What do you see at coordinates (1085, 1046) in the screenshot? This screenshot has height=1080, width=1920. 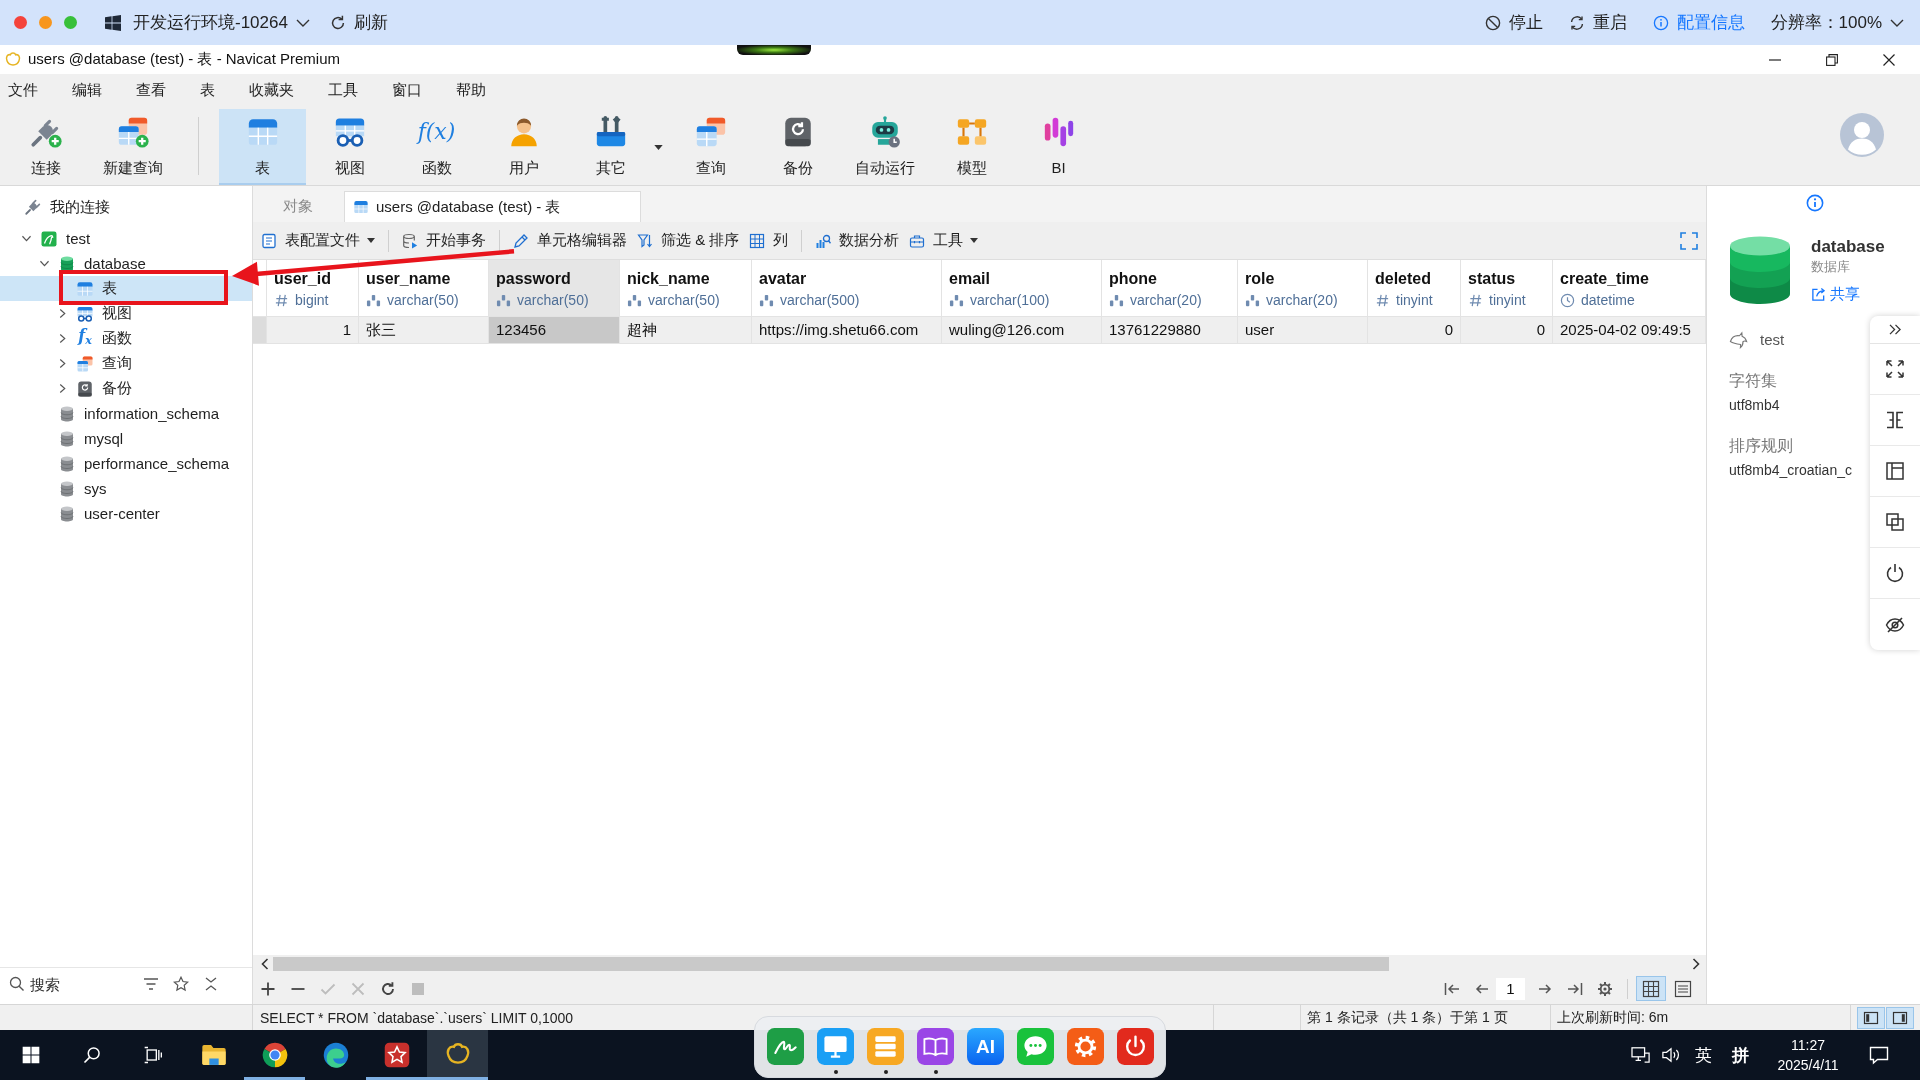 I see `gear-app-icon` at bounding box center [1085, 1046].